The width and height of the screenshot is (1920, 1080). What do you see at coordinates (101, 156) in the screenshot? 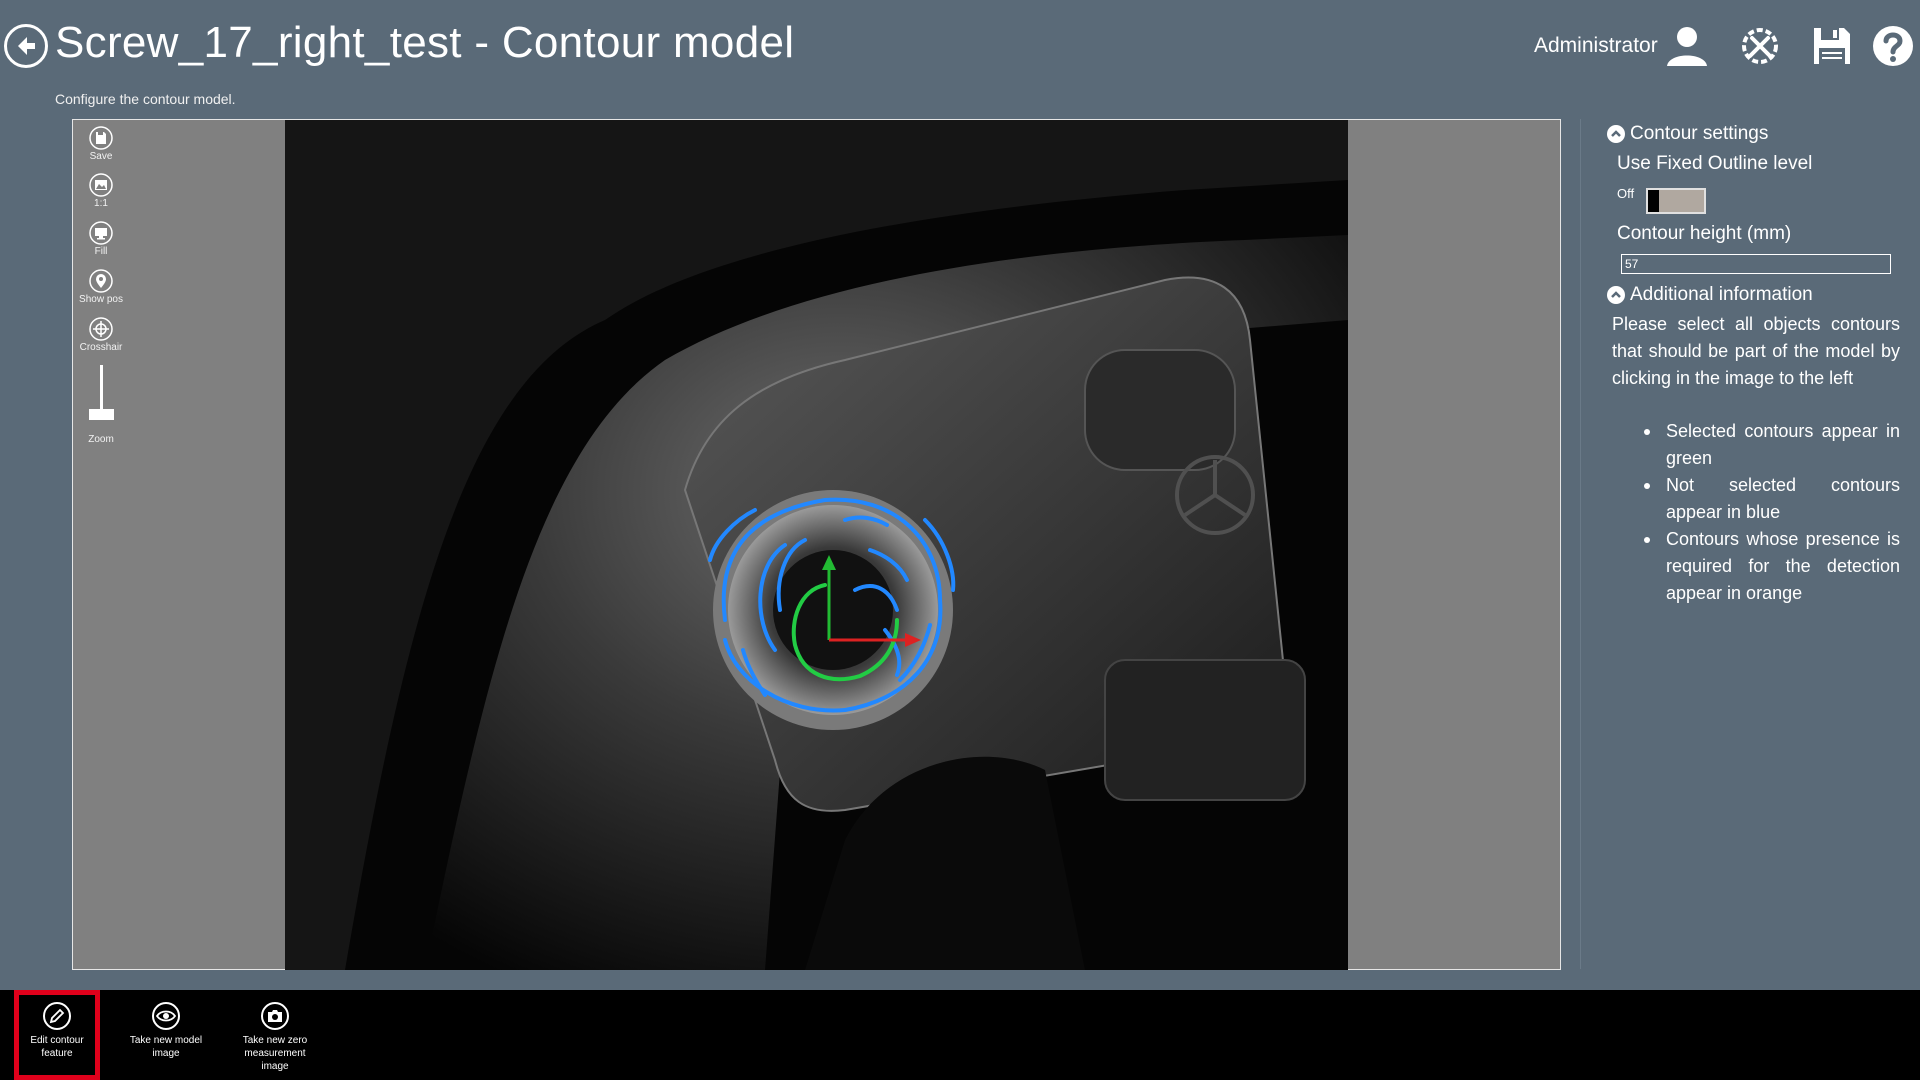
I see `save-label: Save` at bounding box center [101, 156].